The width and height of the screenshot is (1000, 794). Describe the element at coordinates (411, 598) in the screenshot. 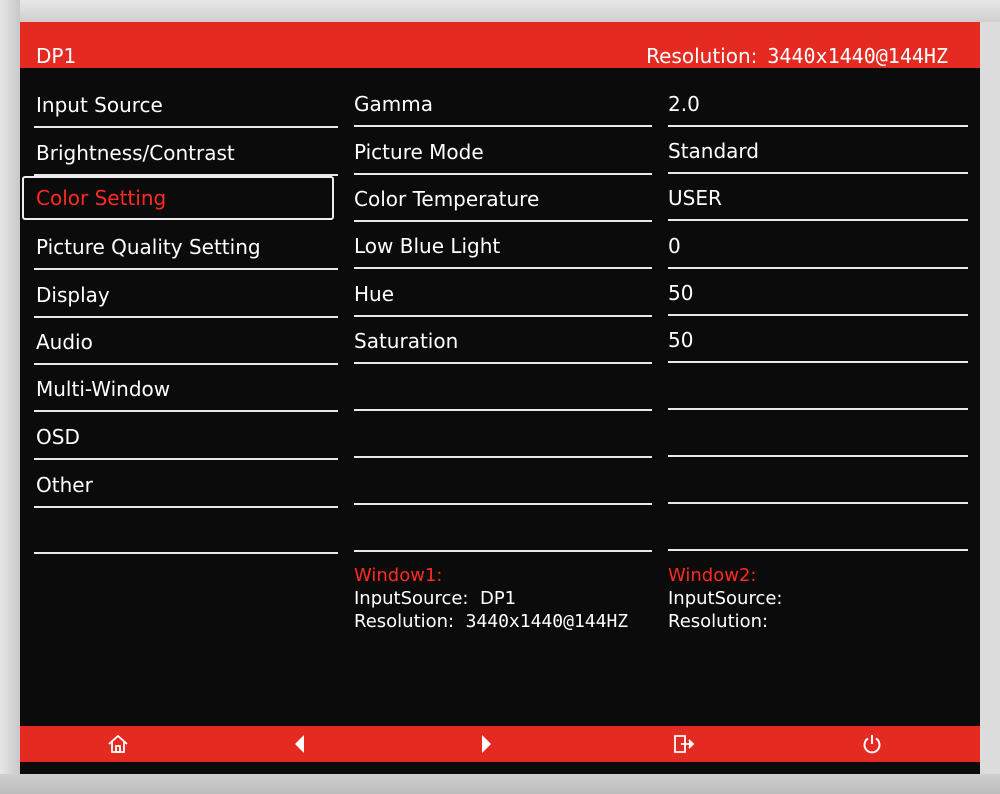

I see `window1-input-label: InputSource:` at that location.